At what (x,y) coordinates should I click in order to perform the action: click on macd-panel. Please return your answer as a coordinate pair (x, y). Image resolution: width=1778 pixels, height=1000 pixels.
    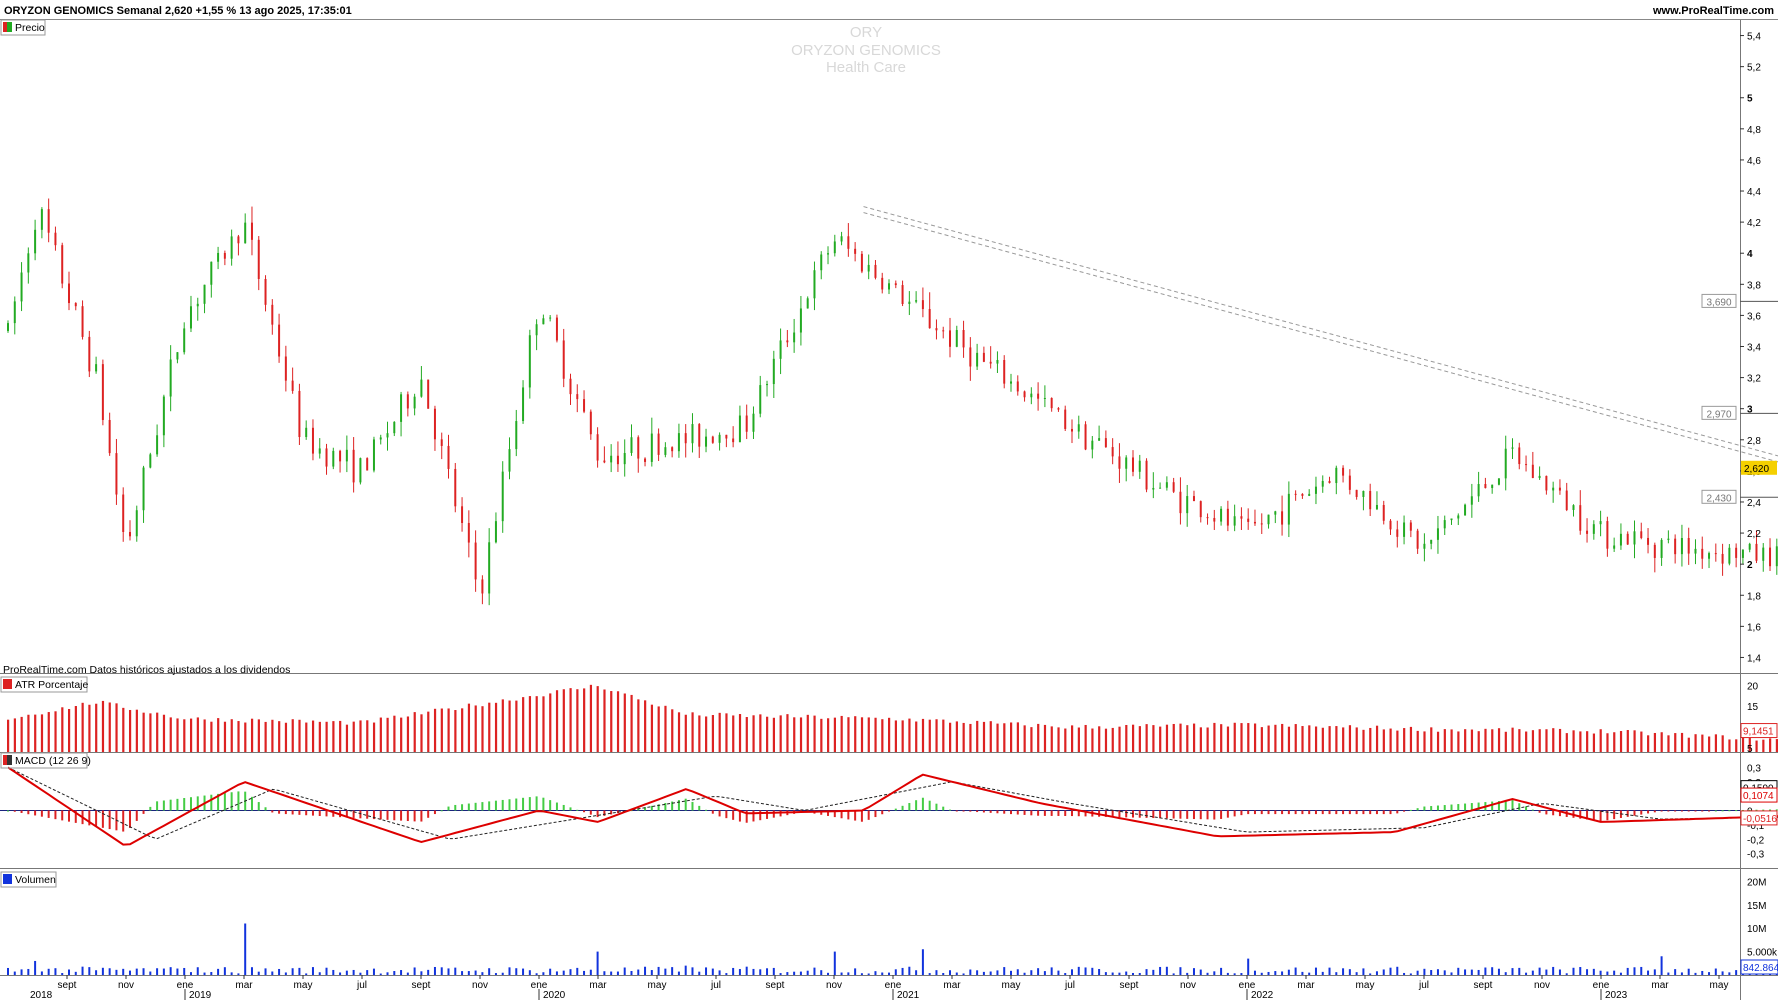
    Looking at the image, I should click on (889, 803).